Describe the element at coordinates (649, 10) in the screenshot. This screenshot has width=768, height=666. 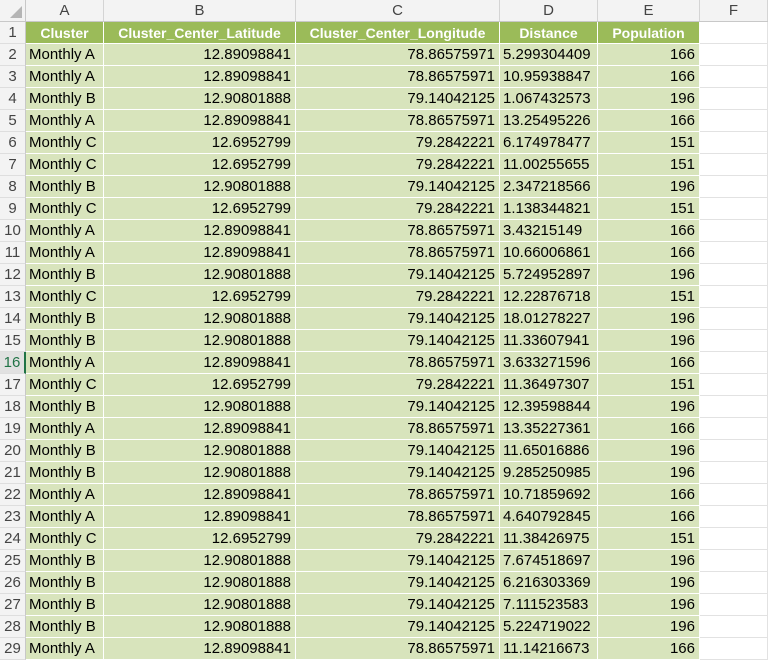
I see `column-header-e: E` at that location.